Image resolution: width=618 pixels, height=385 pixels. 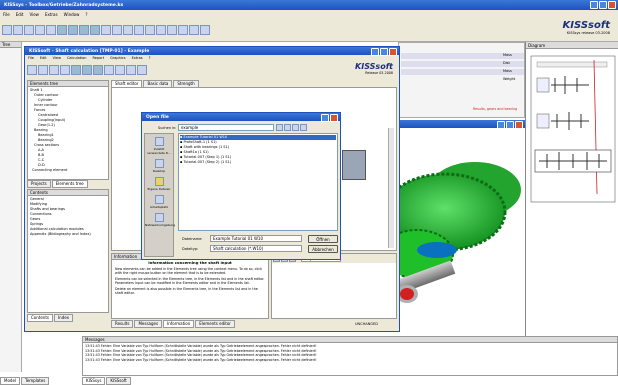 What do you see at coordinates (179, 324) in the screenshot?
I see `tab-information: Information` at bounding box center [179, 324].